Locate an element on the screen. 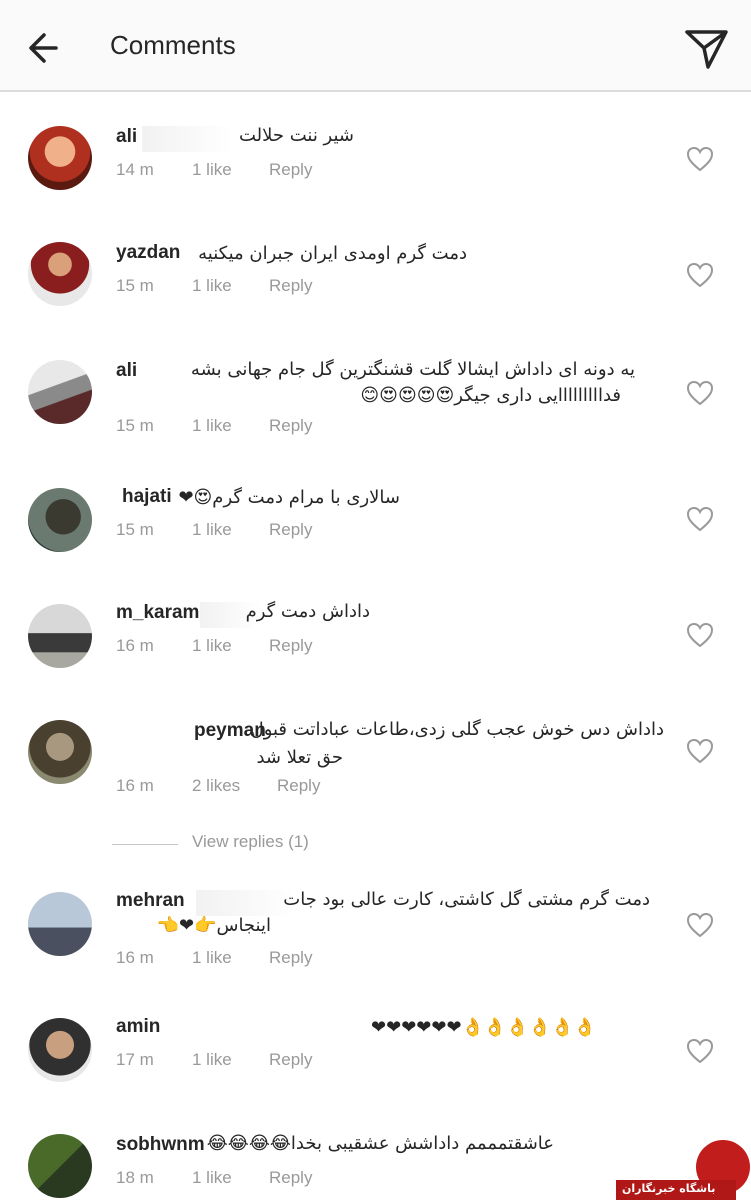 This screenshot has height=1200, width=751. comment-username: amin is located at coordinates (138, 1027).